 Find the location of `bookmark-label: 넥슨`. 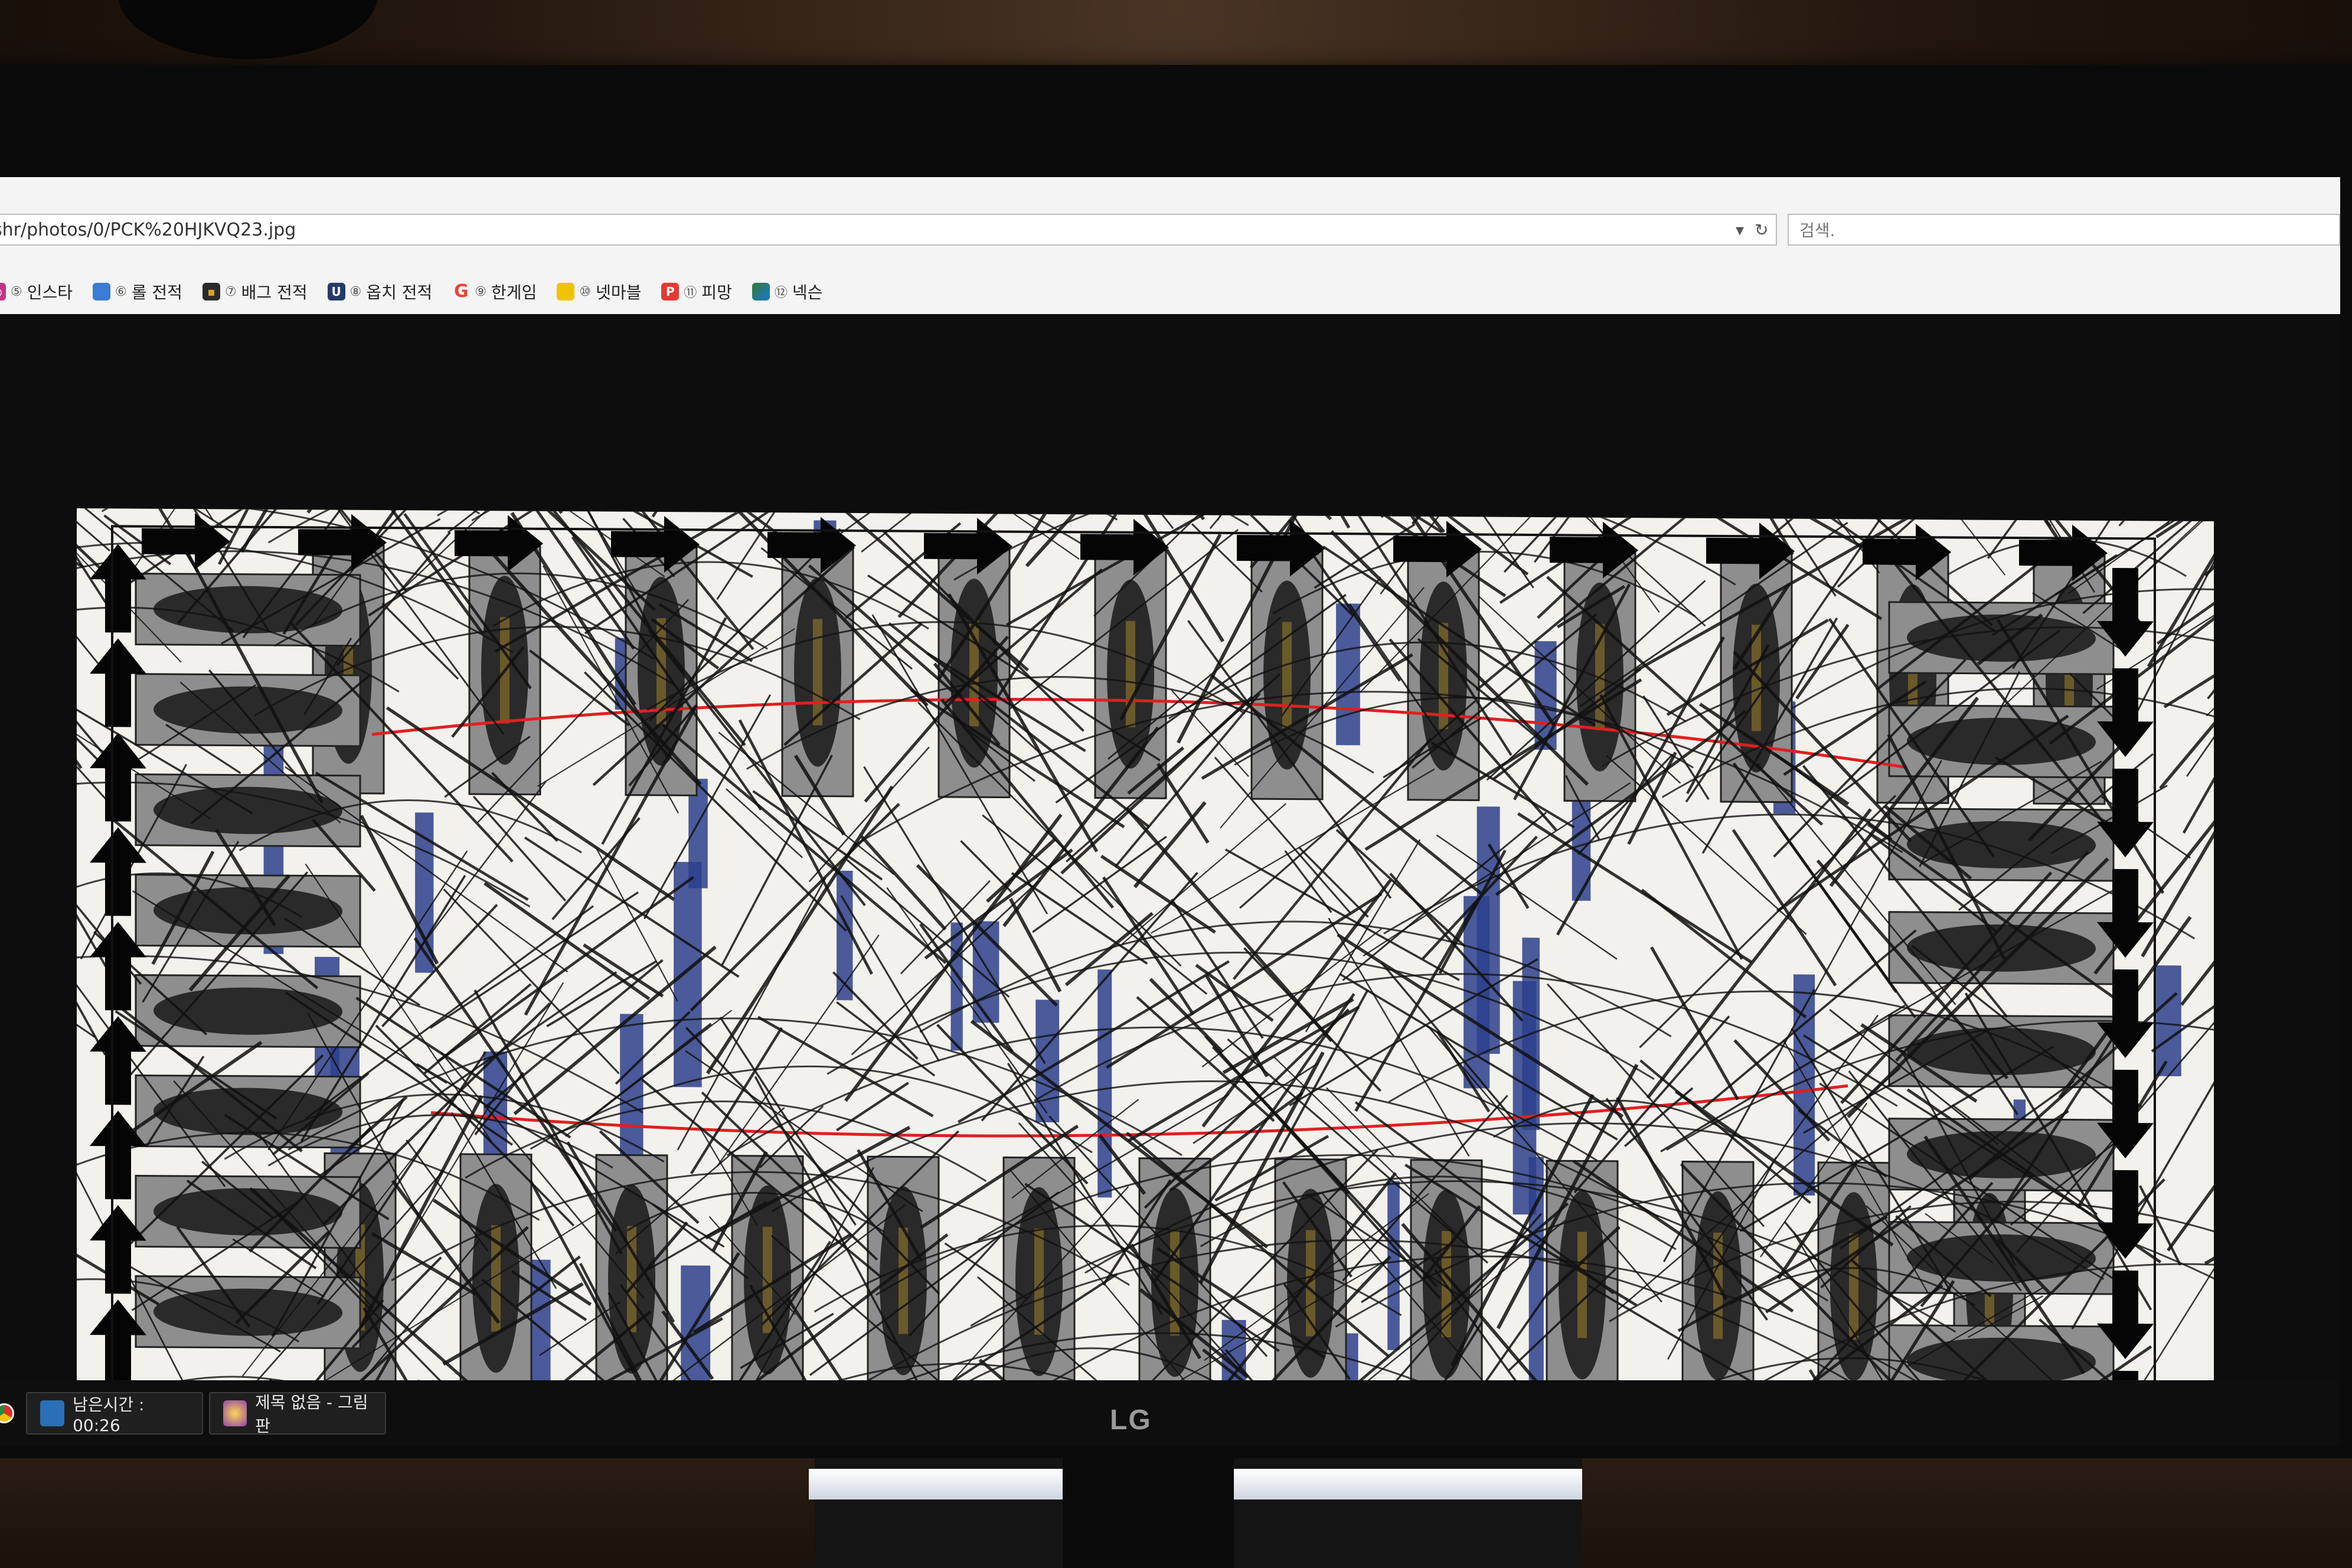

bookmark-label: 넥슨 is located at coordinates (808, 292).